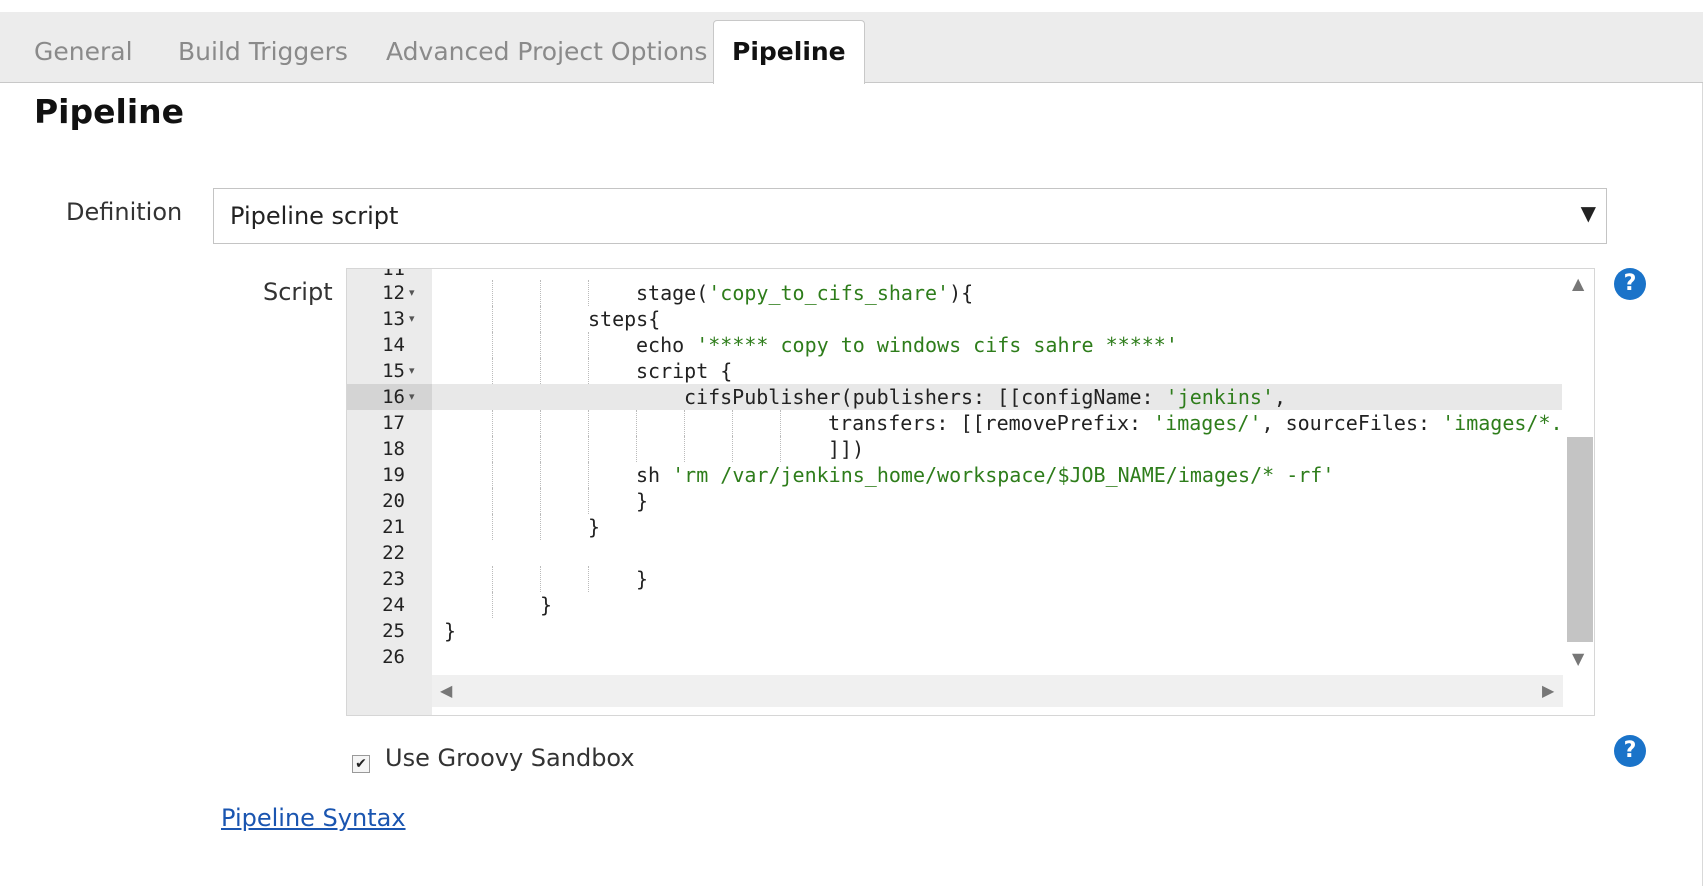 This screenshot has width=1706, height=886. What do you see at coordinates (1548, 690) in the screenshot?
I see `scroll-right-icon: ▶` at bounding box center [1548, 690].